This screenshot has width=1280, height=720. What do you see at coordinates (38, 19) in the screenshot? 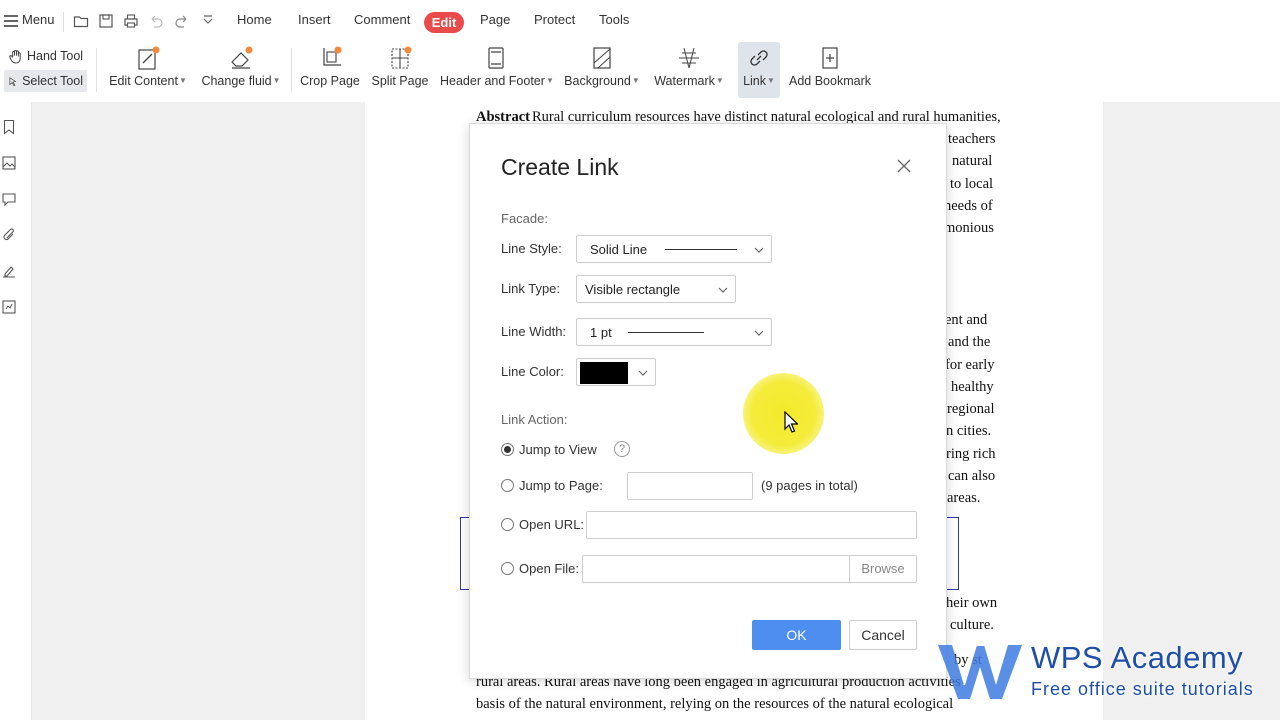
I see `menu-button: Menu` at bounding box center [38, 19].